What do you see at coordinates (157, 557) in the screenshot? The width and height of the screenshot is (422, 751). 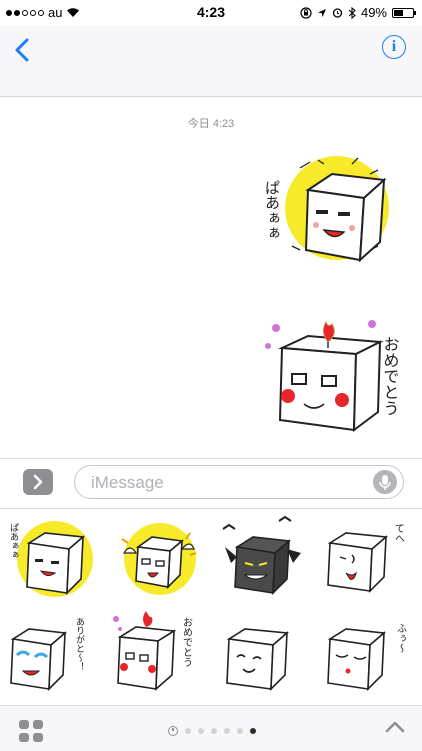 I see `sticker-angel` at bounding box center [157, 557].